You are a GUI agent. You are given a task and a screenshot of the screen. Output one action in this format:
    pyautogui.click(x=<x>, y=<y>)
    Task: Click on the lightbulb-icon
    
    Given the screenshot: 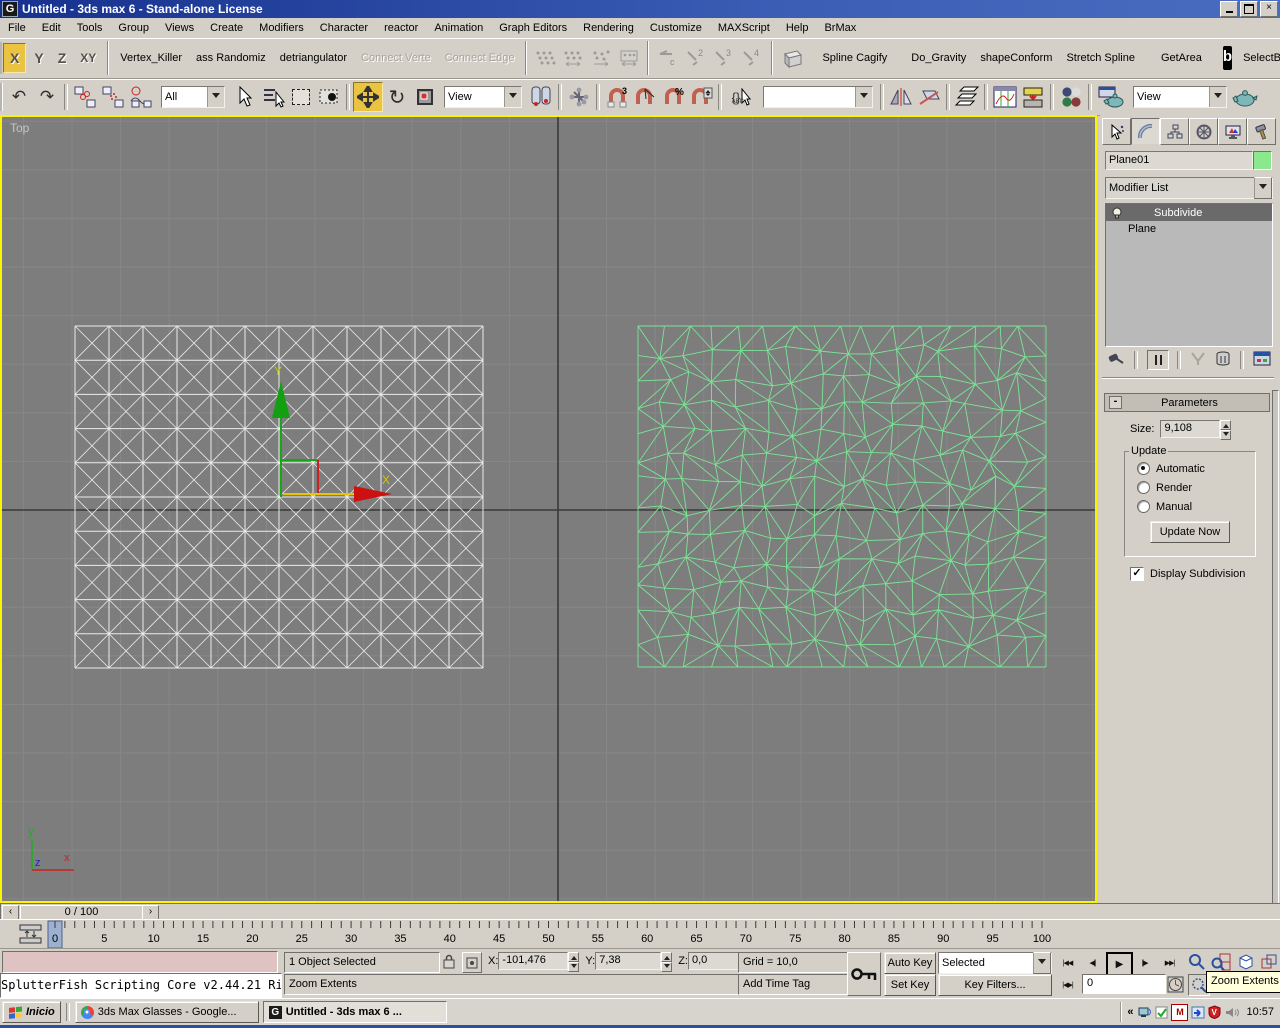 What is the action you would take?
    pyautogui.click(x=1118, y=213)
    